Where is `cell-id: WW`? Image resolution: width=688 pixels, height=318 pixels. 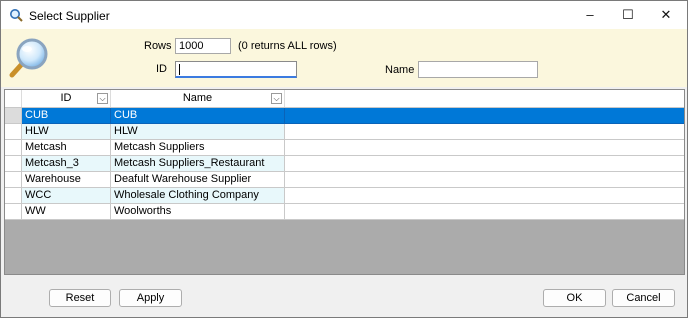
cell-id: WW is located at coordinates (66, 212).